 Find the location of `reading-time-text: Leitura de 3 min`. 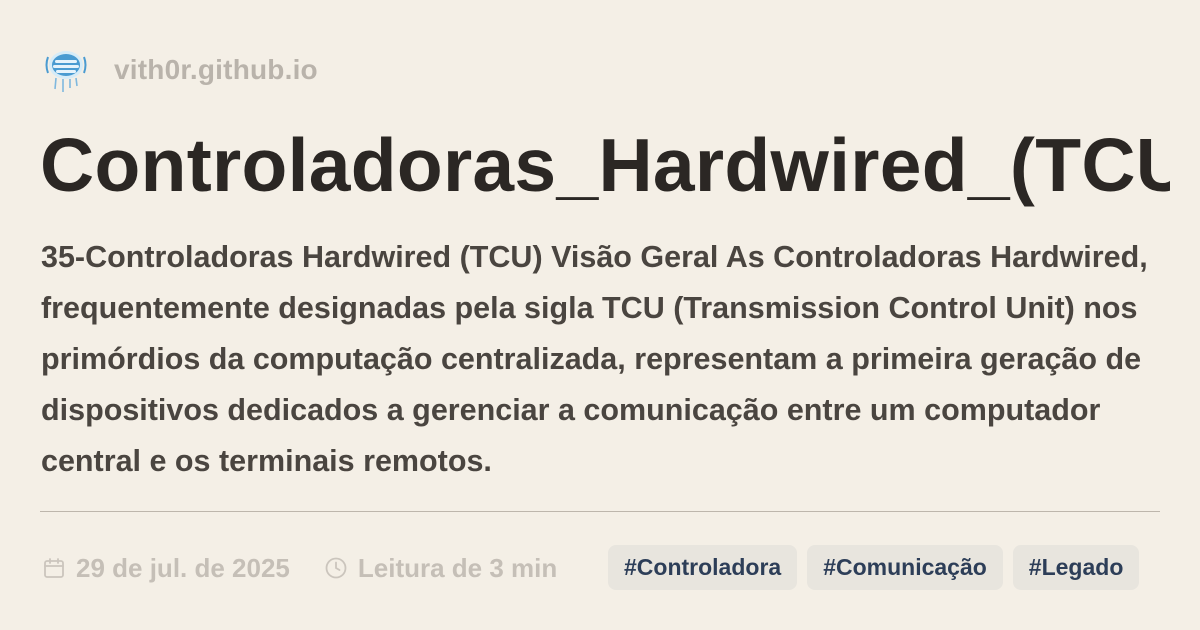

reading-time-text: Leitura de 3 min is located at coordinates (457, 567).